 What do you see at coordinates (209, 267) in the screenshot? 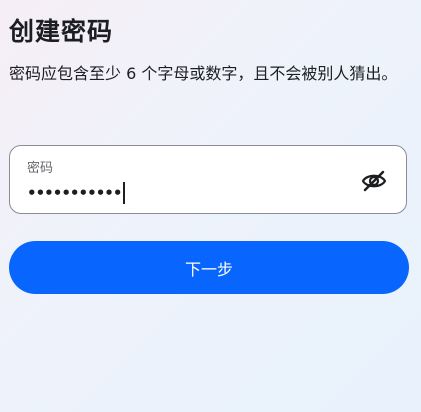
I see `next-button: 下一步` at bounding box center [209, 267].